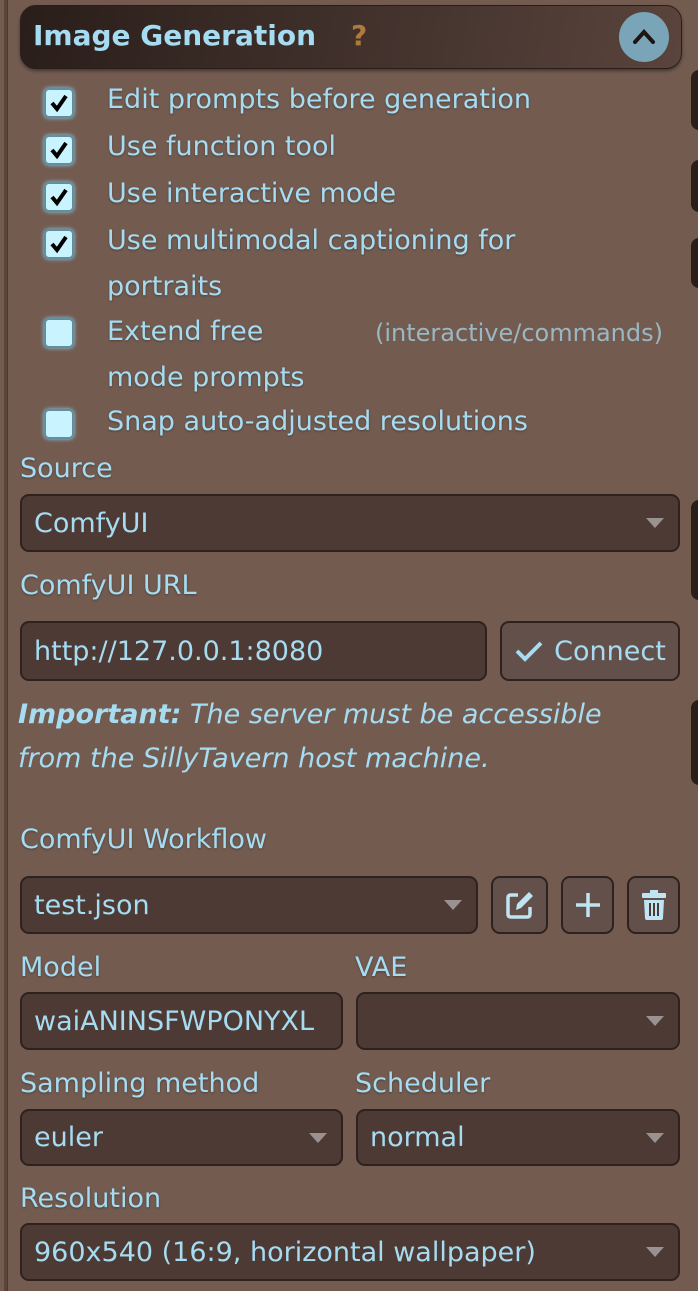  What do you see at coordinates (350, 523) in the screenshot?
I see `source-select: ComfyUI` at bounding box center [350, 523].